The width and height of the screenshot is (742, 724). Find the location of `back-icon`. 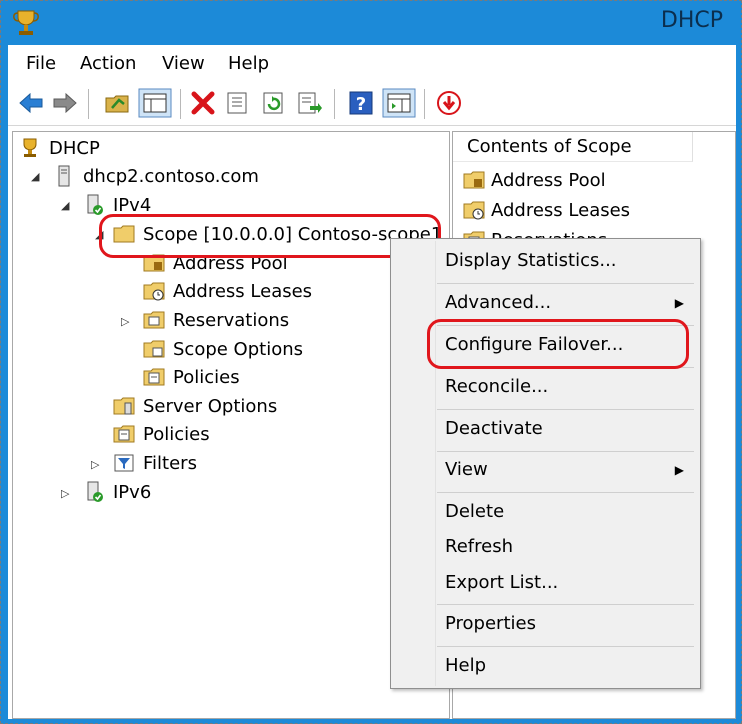

back-icon is located at coordinates (31, 103).